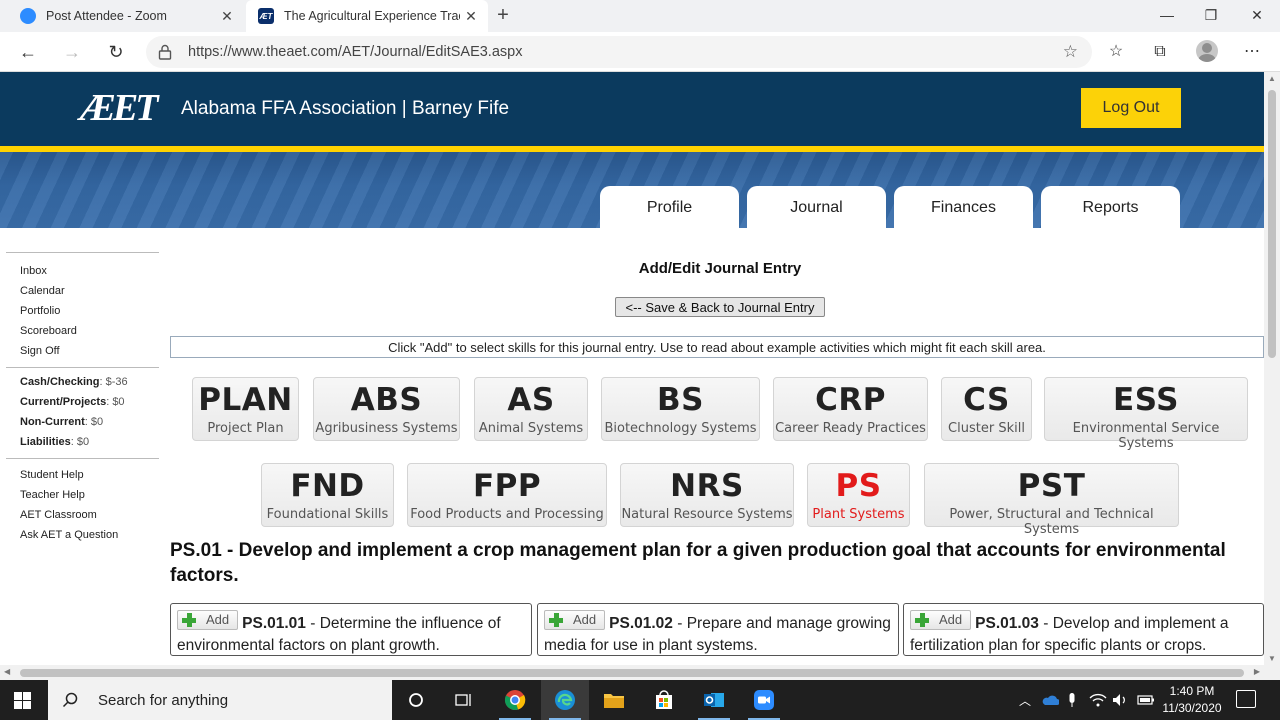 This screenshot has height=720, width=1280. What do you see at coordinates (1098, 700) in the screenshot?
I see `wifi-icon` at bounding box center [1098, 700].